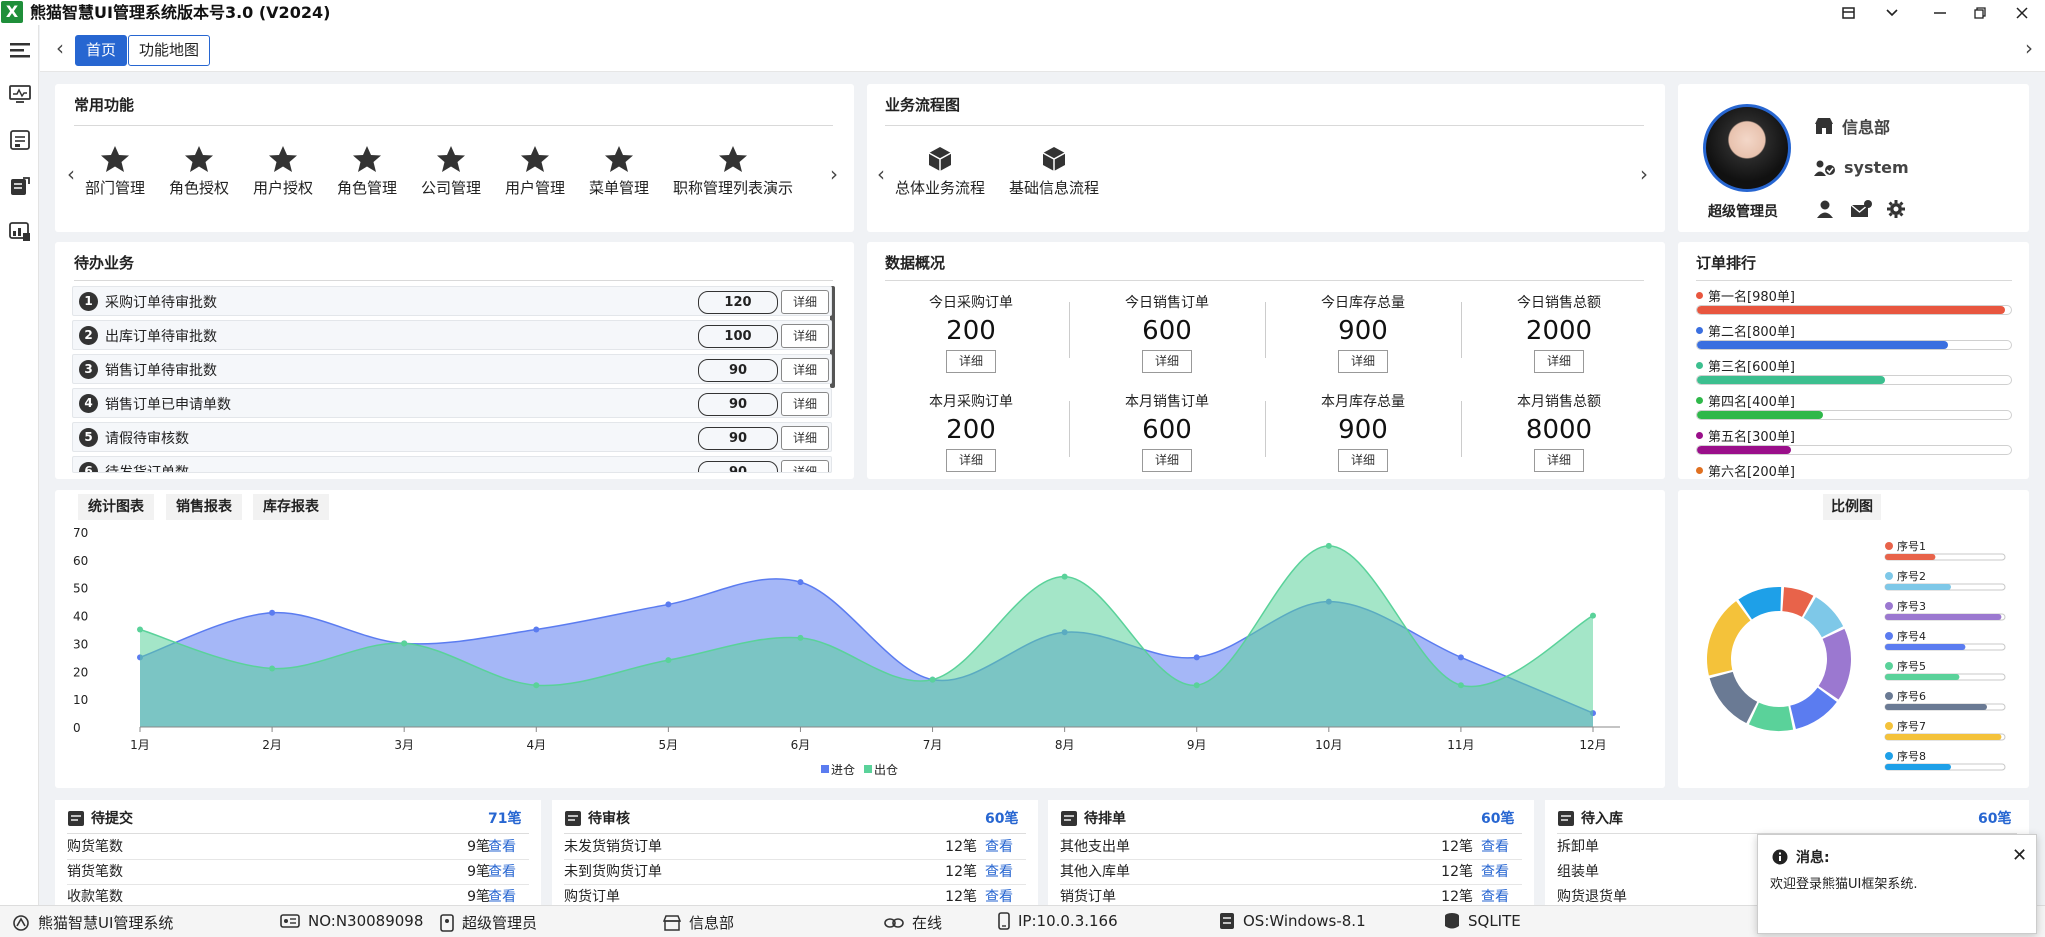 This screenshot has height=937, width=2045. I want to click on export-icon, so click(19, 185).